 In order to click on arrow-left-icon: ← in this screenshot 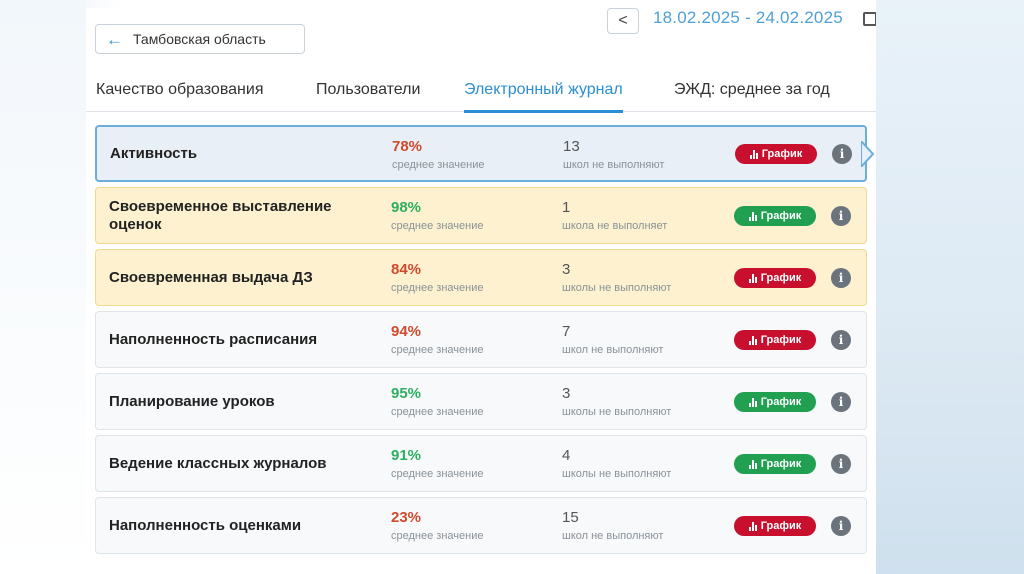, I will do `click(114, 39)`.